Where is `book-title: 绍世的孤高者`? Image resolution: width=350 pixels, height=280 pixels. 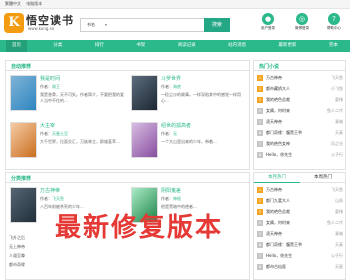
book-title: 绍世的孤高者 is located at coordinates (176, 125).